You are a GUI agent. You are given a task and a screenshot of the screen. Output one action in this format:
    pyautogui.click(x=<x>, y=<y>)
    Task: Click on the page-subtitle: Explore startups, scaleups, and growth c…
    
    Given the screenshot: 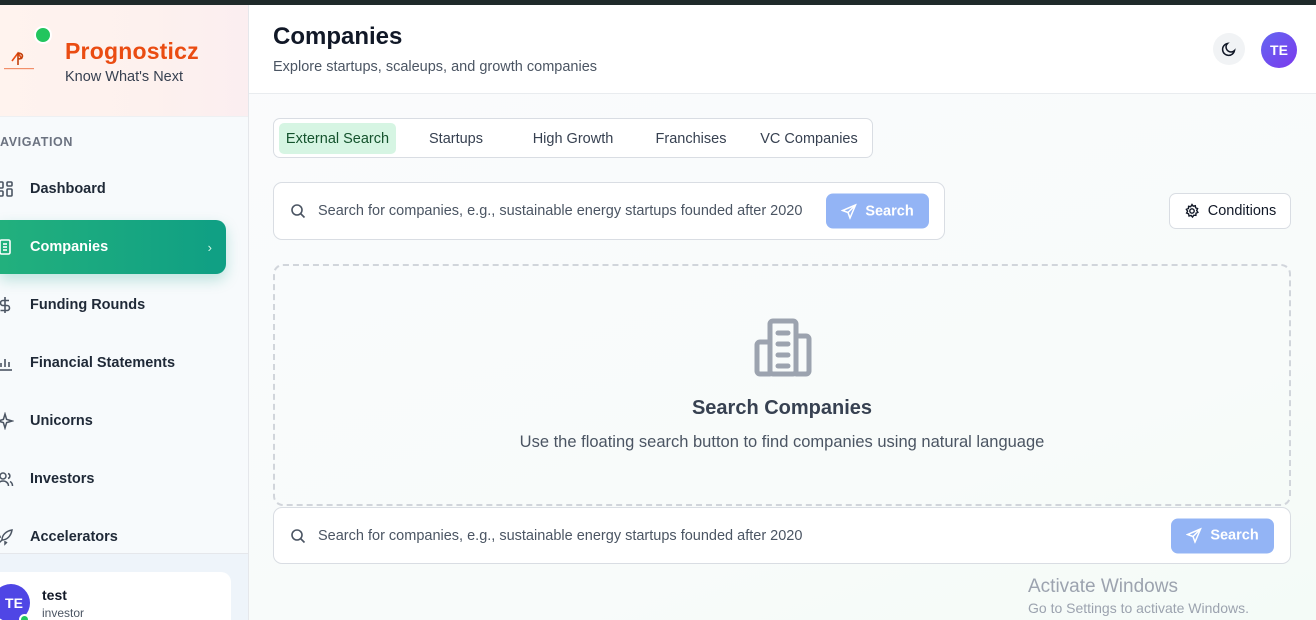 What is the action you would take?
    pyautogui.click(x=435, y=67)
    